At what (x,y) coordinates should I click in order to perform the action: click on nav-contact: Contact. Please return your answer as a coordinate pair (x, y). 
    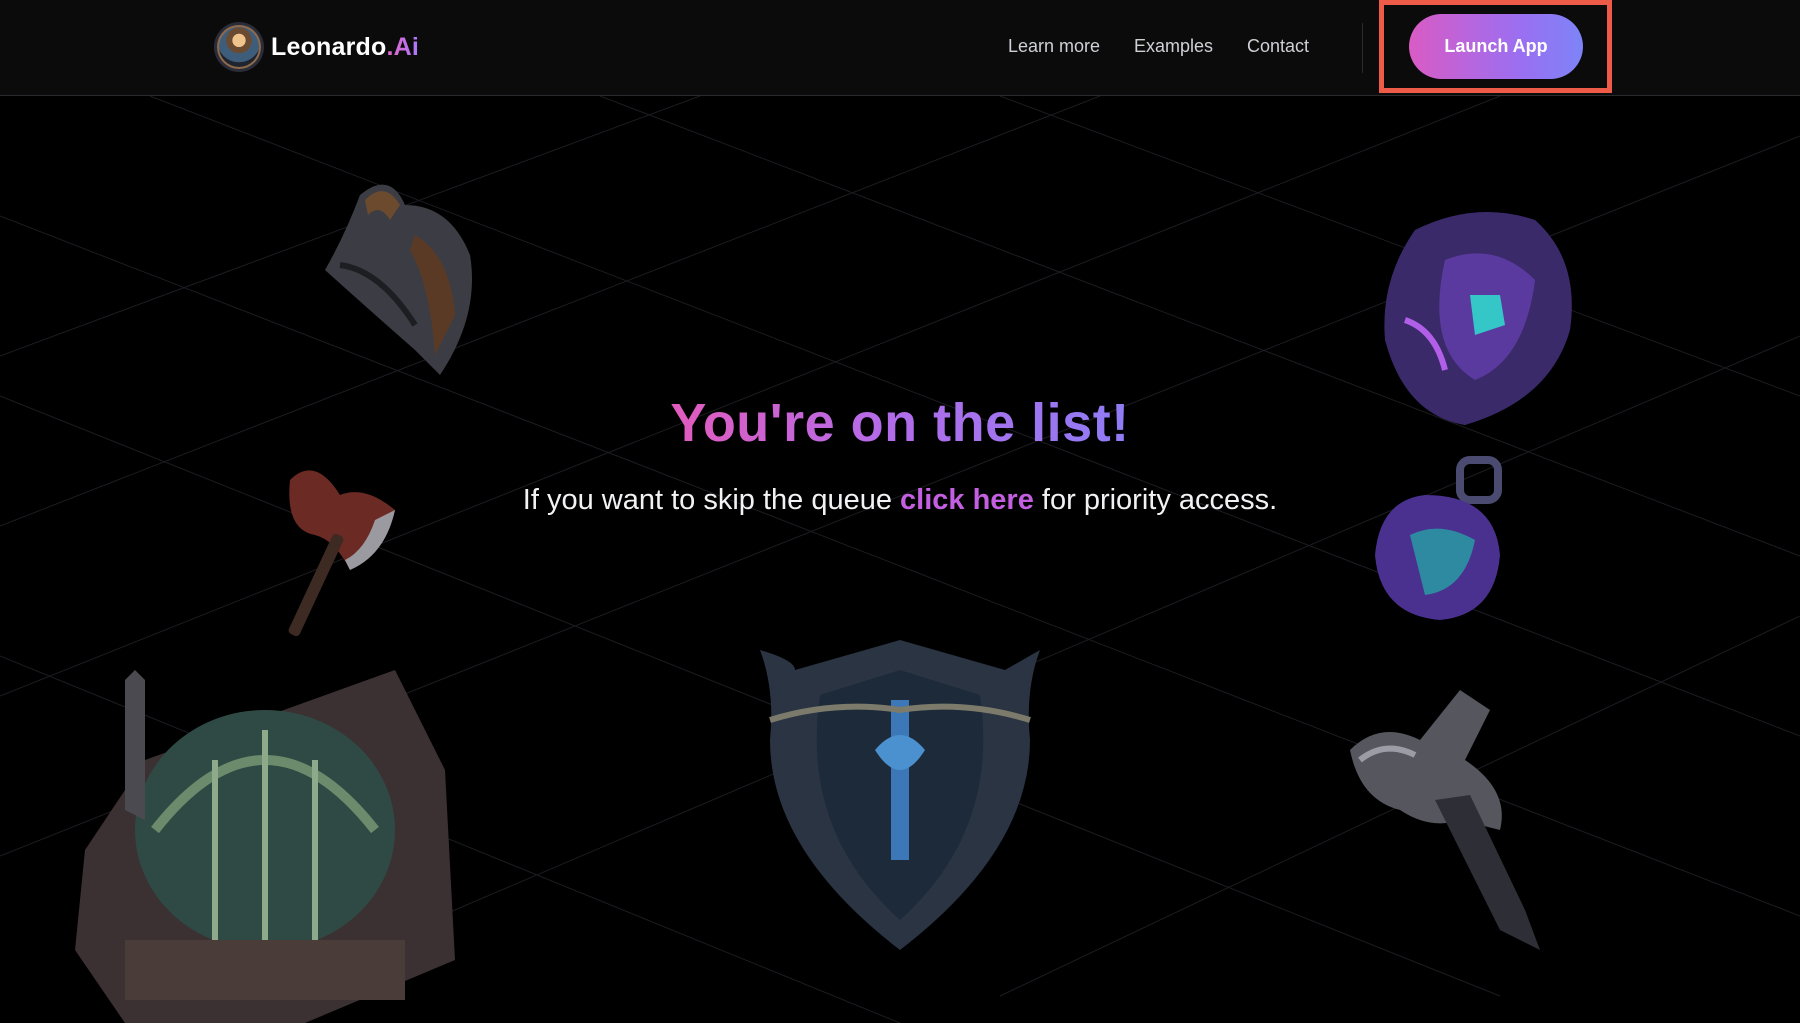
    Looking at the image, I should click on (1278, 46).